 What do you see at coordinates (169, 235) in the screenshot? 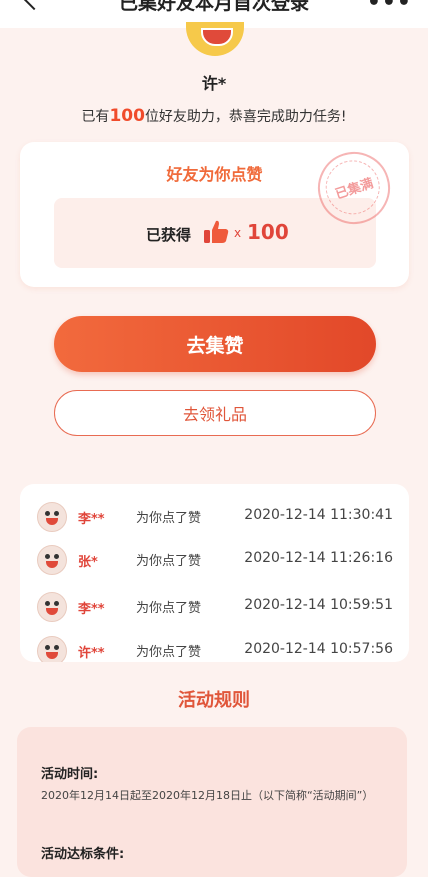
I see `obtained-label: 已获得` at bounding box center [169, 235].